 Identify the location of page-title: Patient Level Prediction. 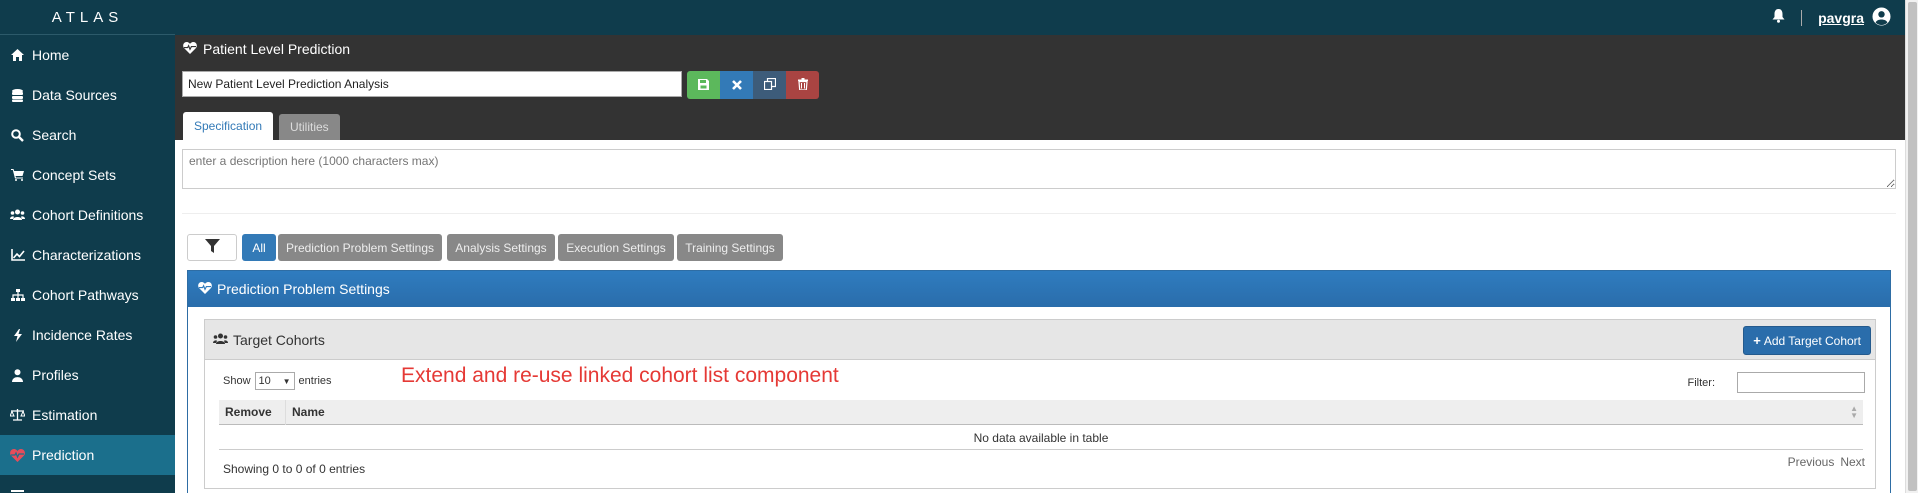
(266, 49).